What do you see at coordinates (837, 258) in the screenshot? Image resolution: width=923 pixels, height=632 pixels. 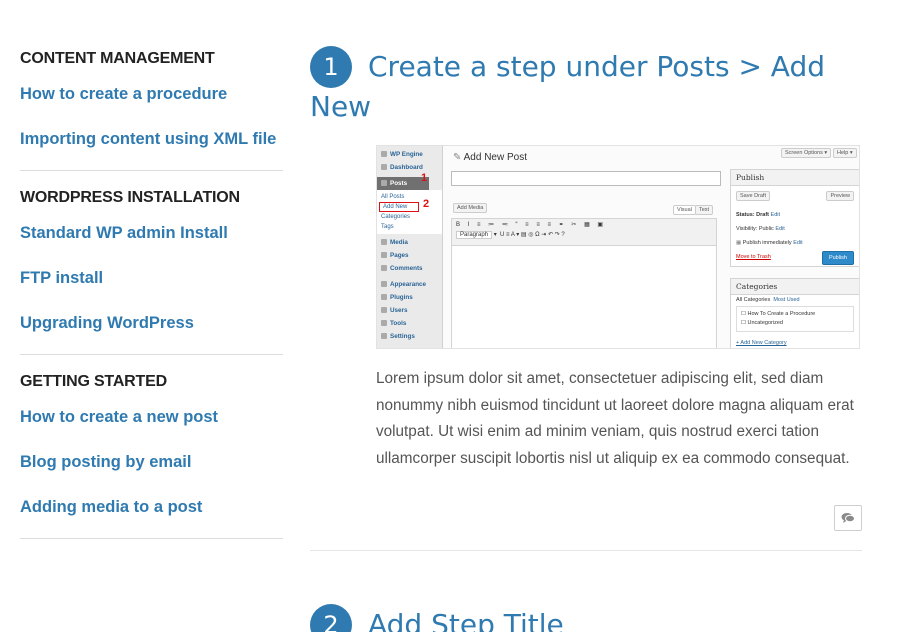 I see `publish-button: Publish` at bounding box center [837, 258].